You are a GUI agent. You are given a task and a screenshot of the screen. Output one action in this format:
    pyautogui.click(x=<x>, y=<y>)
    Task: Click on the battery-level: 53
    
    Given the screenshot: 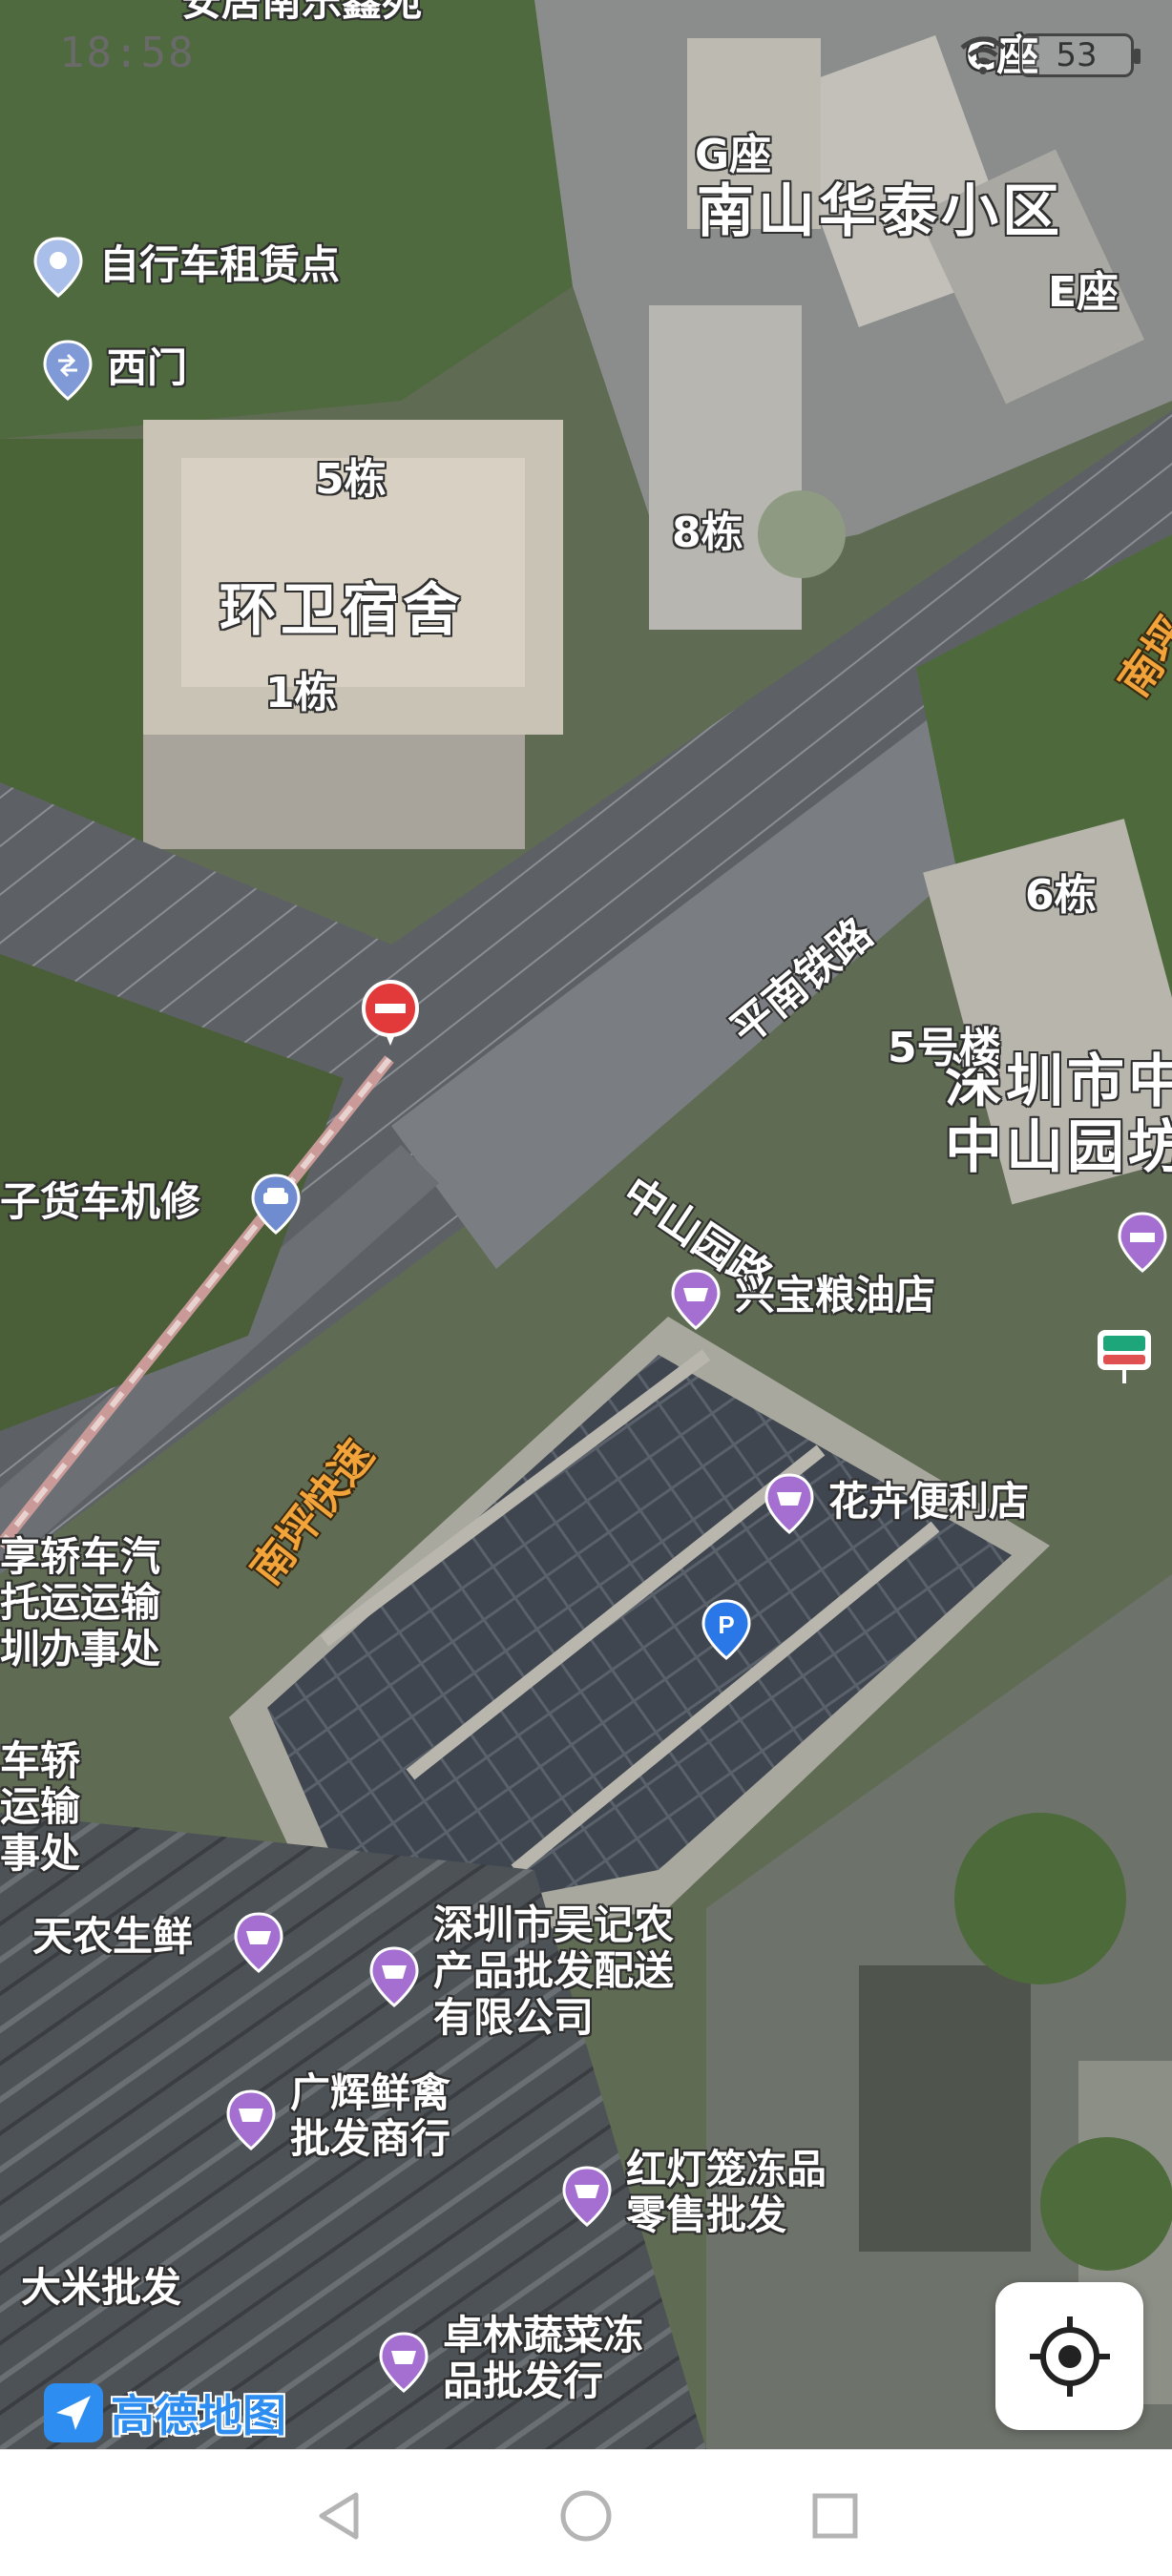 What is the action you would take?
    pyautogui.click(x=1077, y=55)
    